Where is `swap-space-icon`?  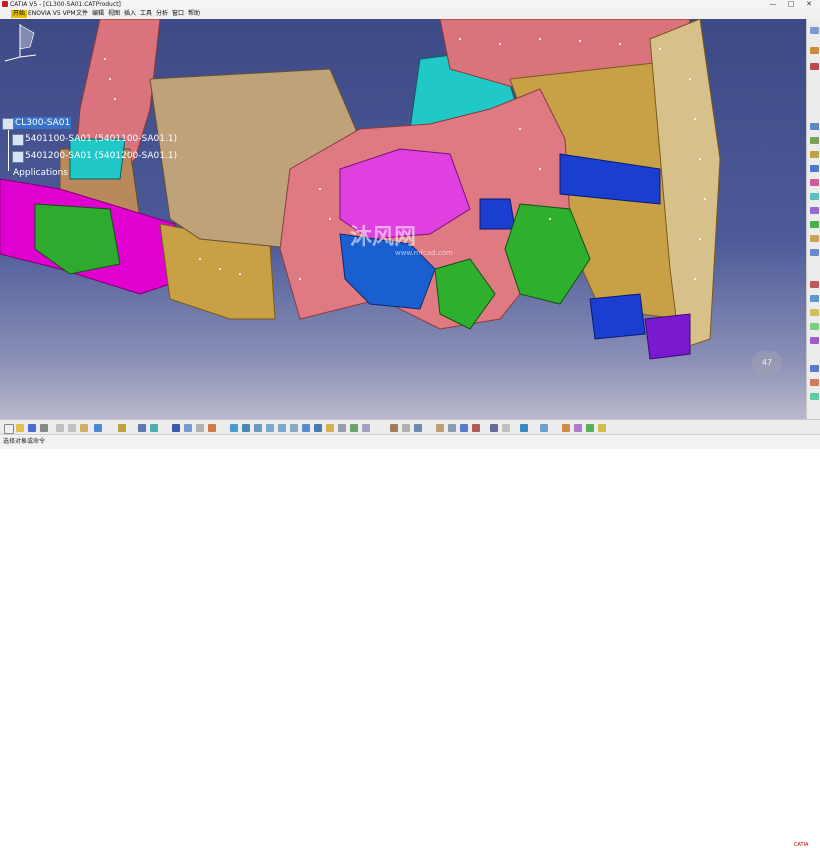
swap-space-icon is located at coordinates (354, 428).